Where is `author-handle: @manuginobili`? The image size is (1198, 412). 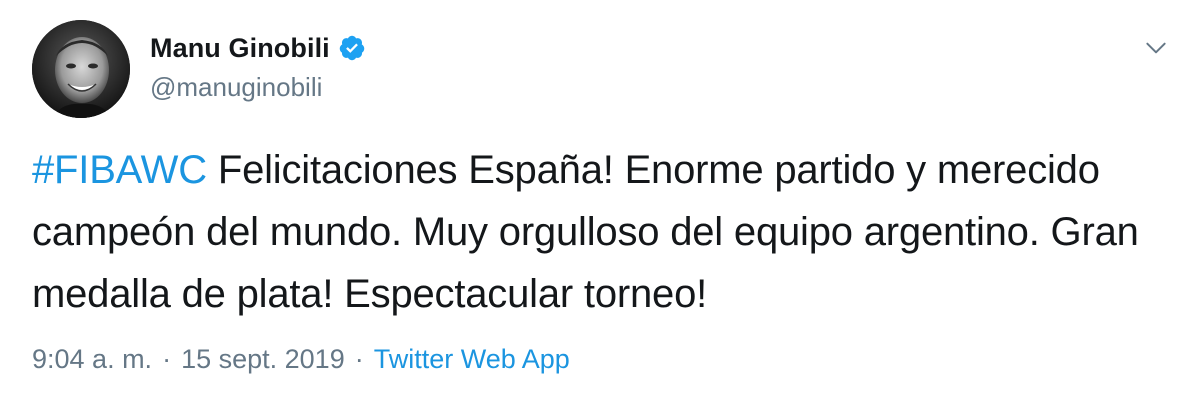
author-handle: @manuginobili is located at coordinates (236, 87).